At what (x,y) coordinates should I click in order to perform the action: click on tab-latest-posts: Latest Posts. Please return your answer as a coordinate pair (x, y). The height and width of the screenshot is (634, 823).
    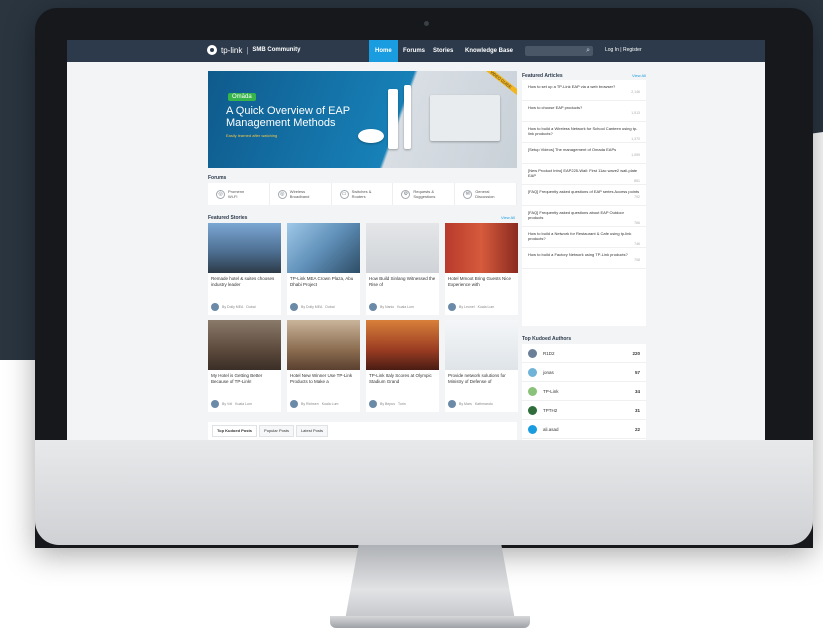
    Looking at the image, I should click on (311, 431).